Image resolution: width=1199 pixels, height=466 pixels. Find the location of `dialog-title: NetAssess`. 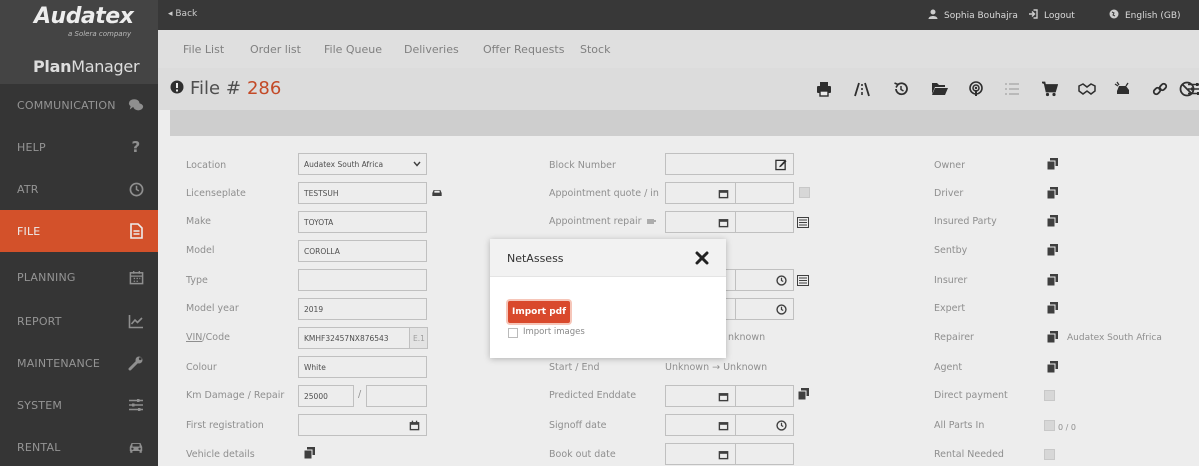

dialog-title: NetAssess is located at coordinates (535, 258).